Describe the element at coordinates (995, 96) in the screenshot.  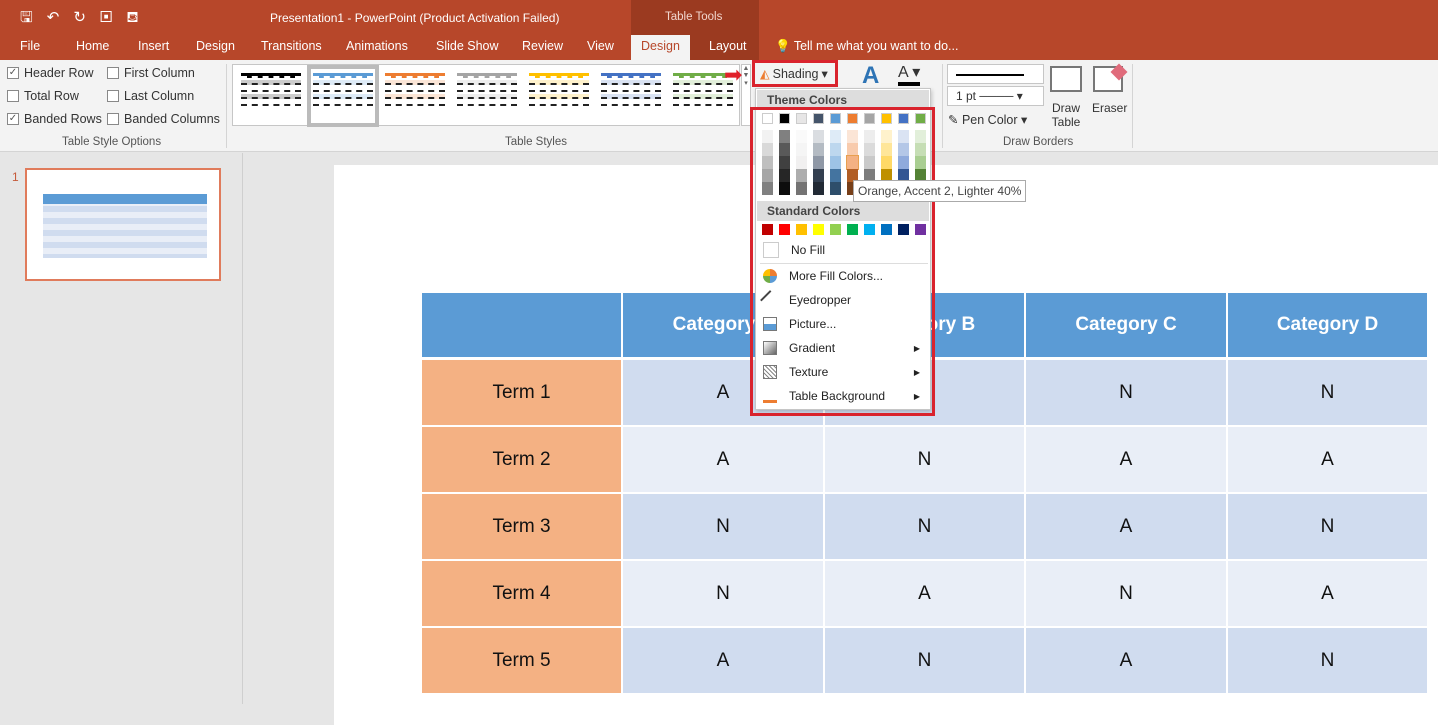
I see `pen-weight-dropdown: 1 pt ──── ▾` at that location.